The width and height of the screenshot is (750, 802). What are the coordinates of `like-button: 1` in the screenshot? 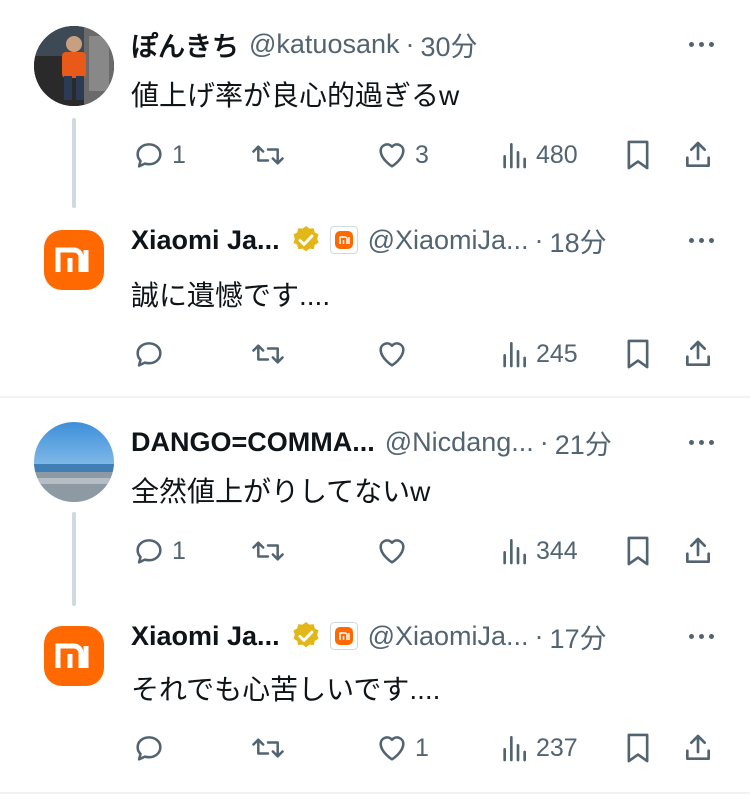 It's located at (402, 748).